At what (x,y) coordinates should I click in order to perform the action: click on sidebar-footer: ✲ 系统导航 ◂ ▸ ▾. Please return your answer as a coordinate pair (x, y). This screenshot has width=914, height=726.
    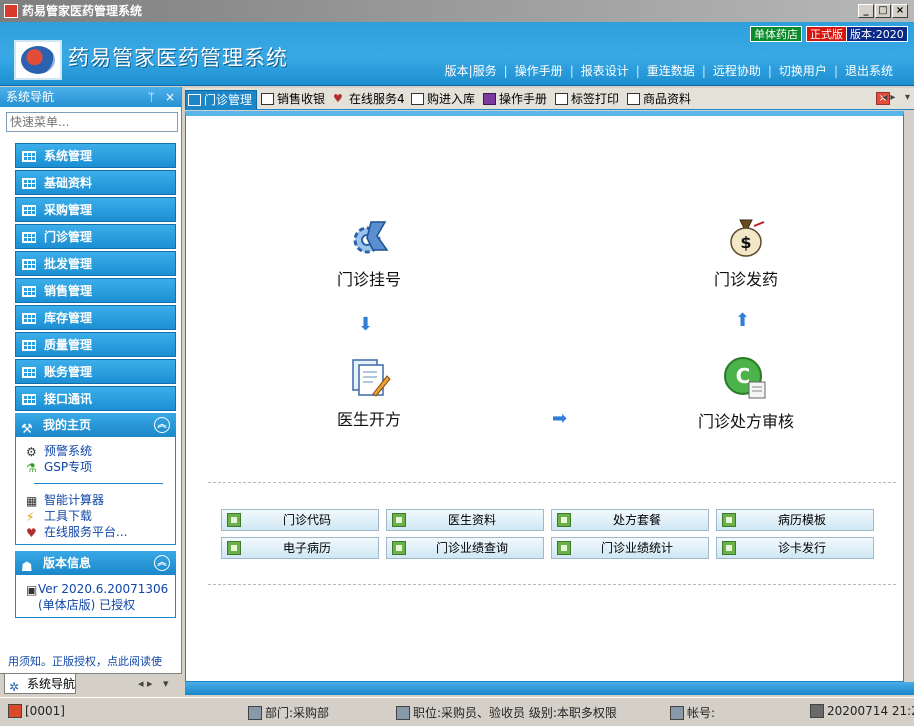
    Looking at the image, I should click on (91, 684).